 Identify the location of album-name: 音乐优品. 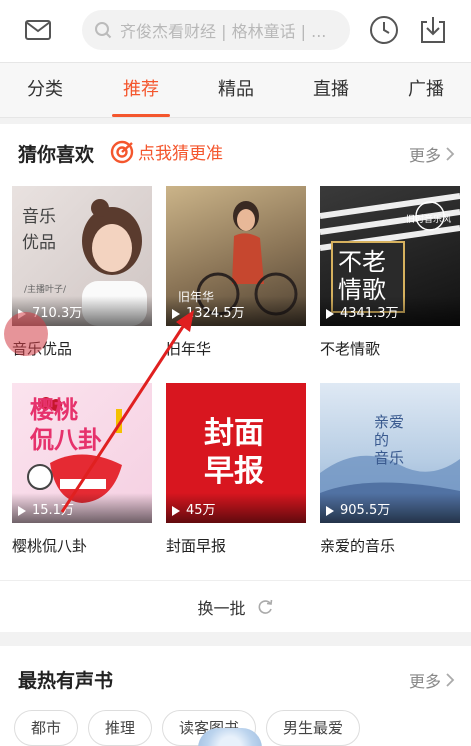
(42, 349).